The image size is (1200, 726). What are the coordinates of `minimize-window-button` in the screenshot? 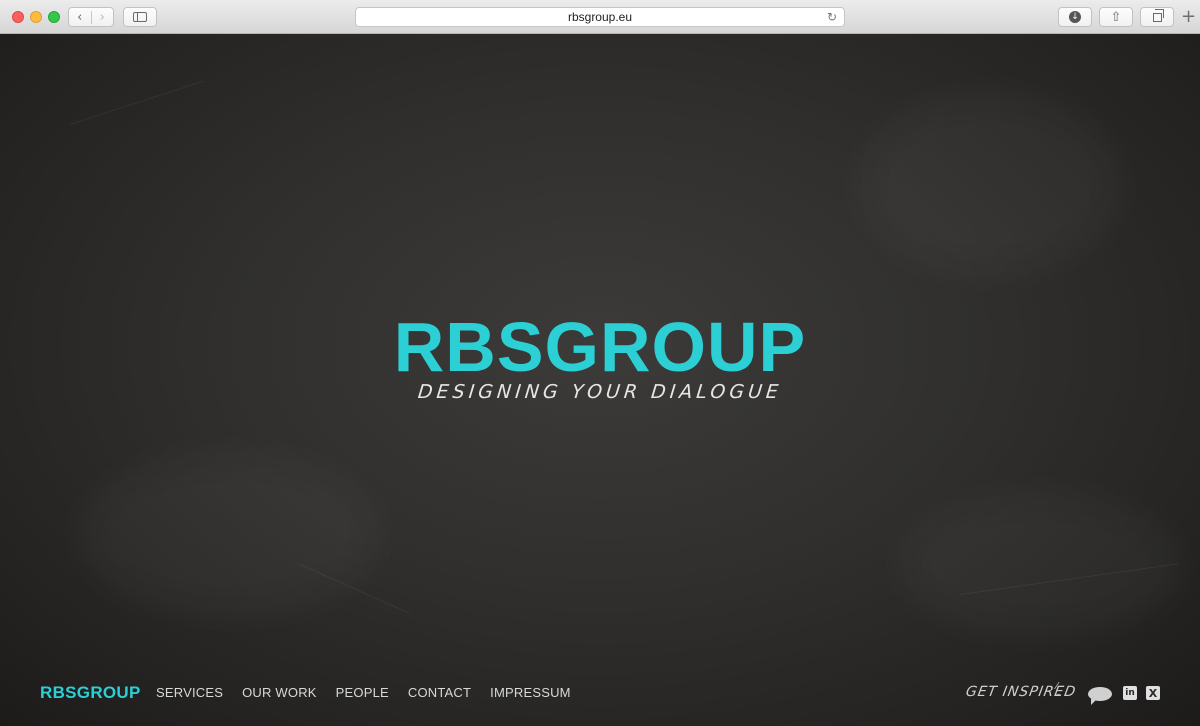 It's located at (36, 17).